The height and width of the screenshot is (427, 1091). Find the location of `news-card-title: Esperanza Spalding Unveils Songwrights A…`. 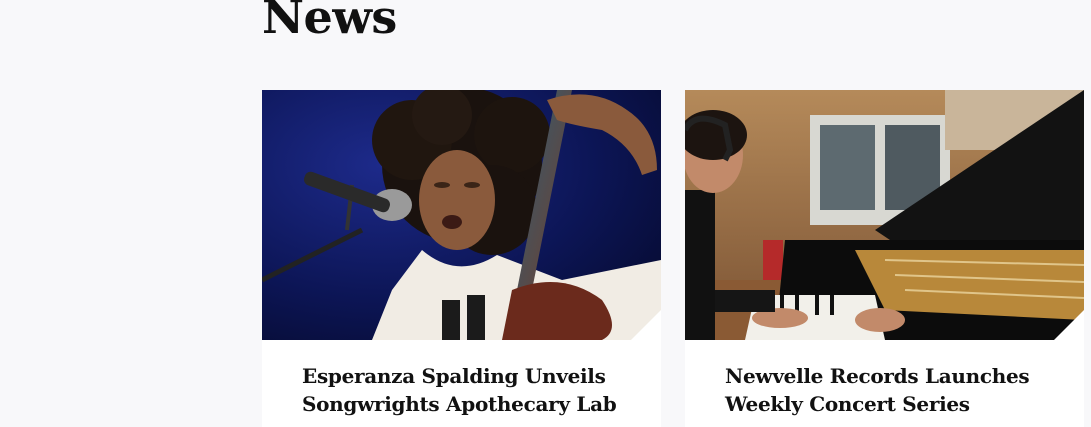

news-card-title: Esperanza Spalding Unveils Songwrights A… is located at coordinates (467, 390).